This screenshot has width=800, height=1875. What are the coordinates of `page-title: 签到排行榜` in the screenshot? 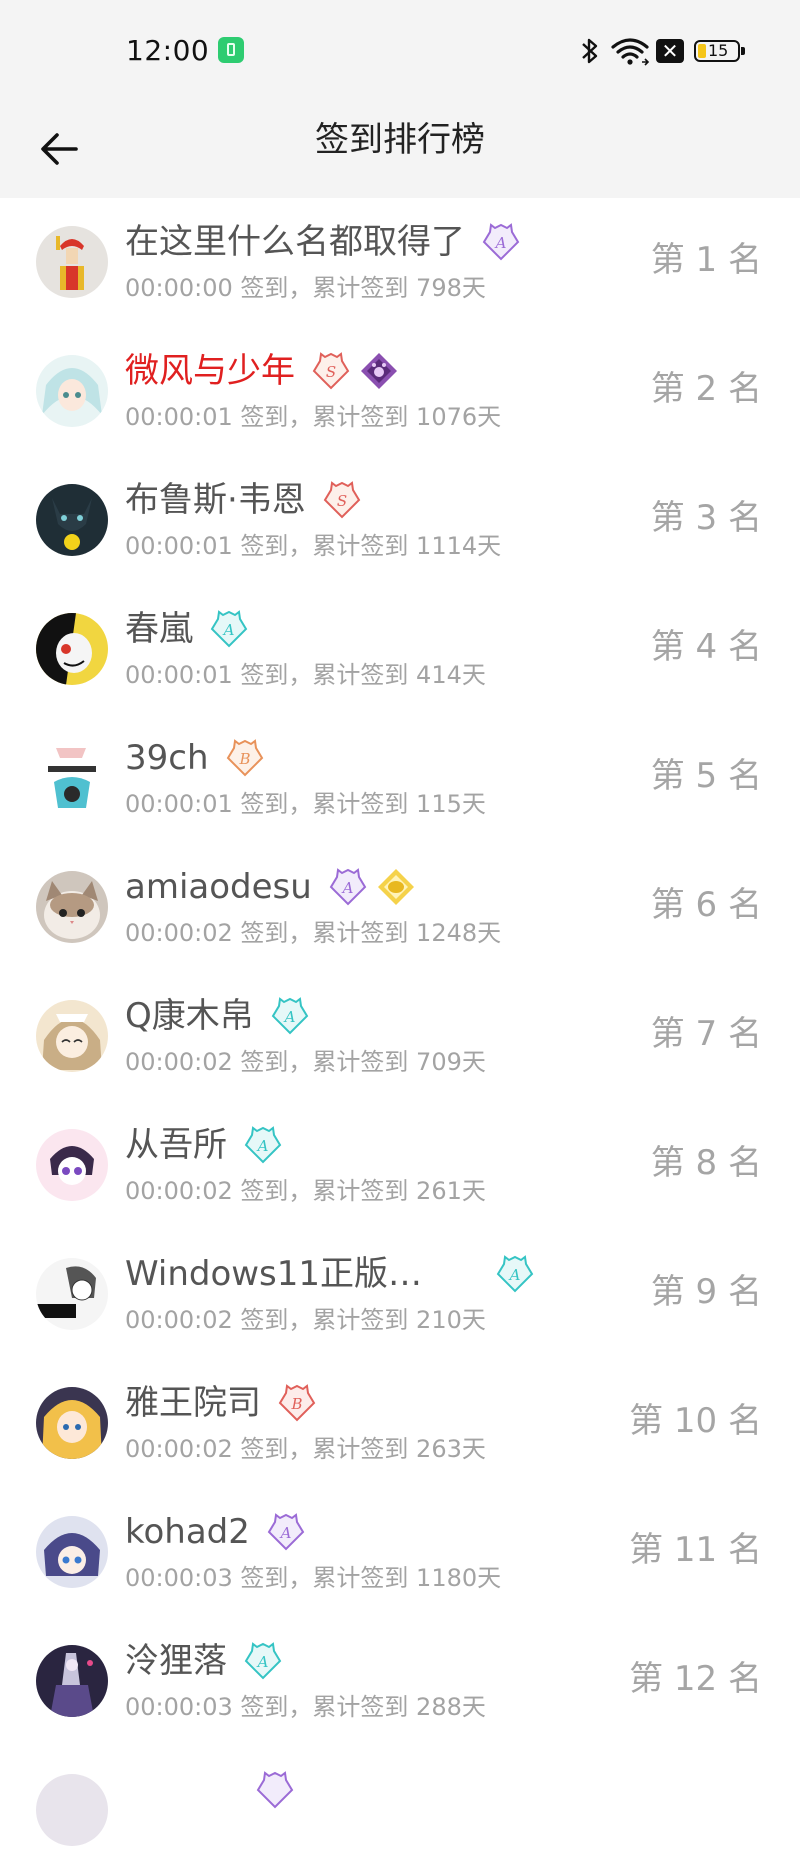 It's located at (400, 140).